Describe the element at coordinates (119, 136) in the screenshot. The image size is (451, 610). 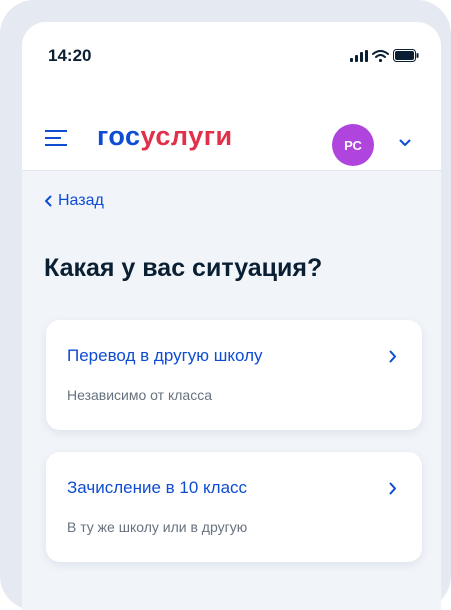
I see `logo-part-gos: гос` at that location.